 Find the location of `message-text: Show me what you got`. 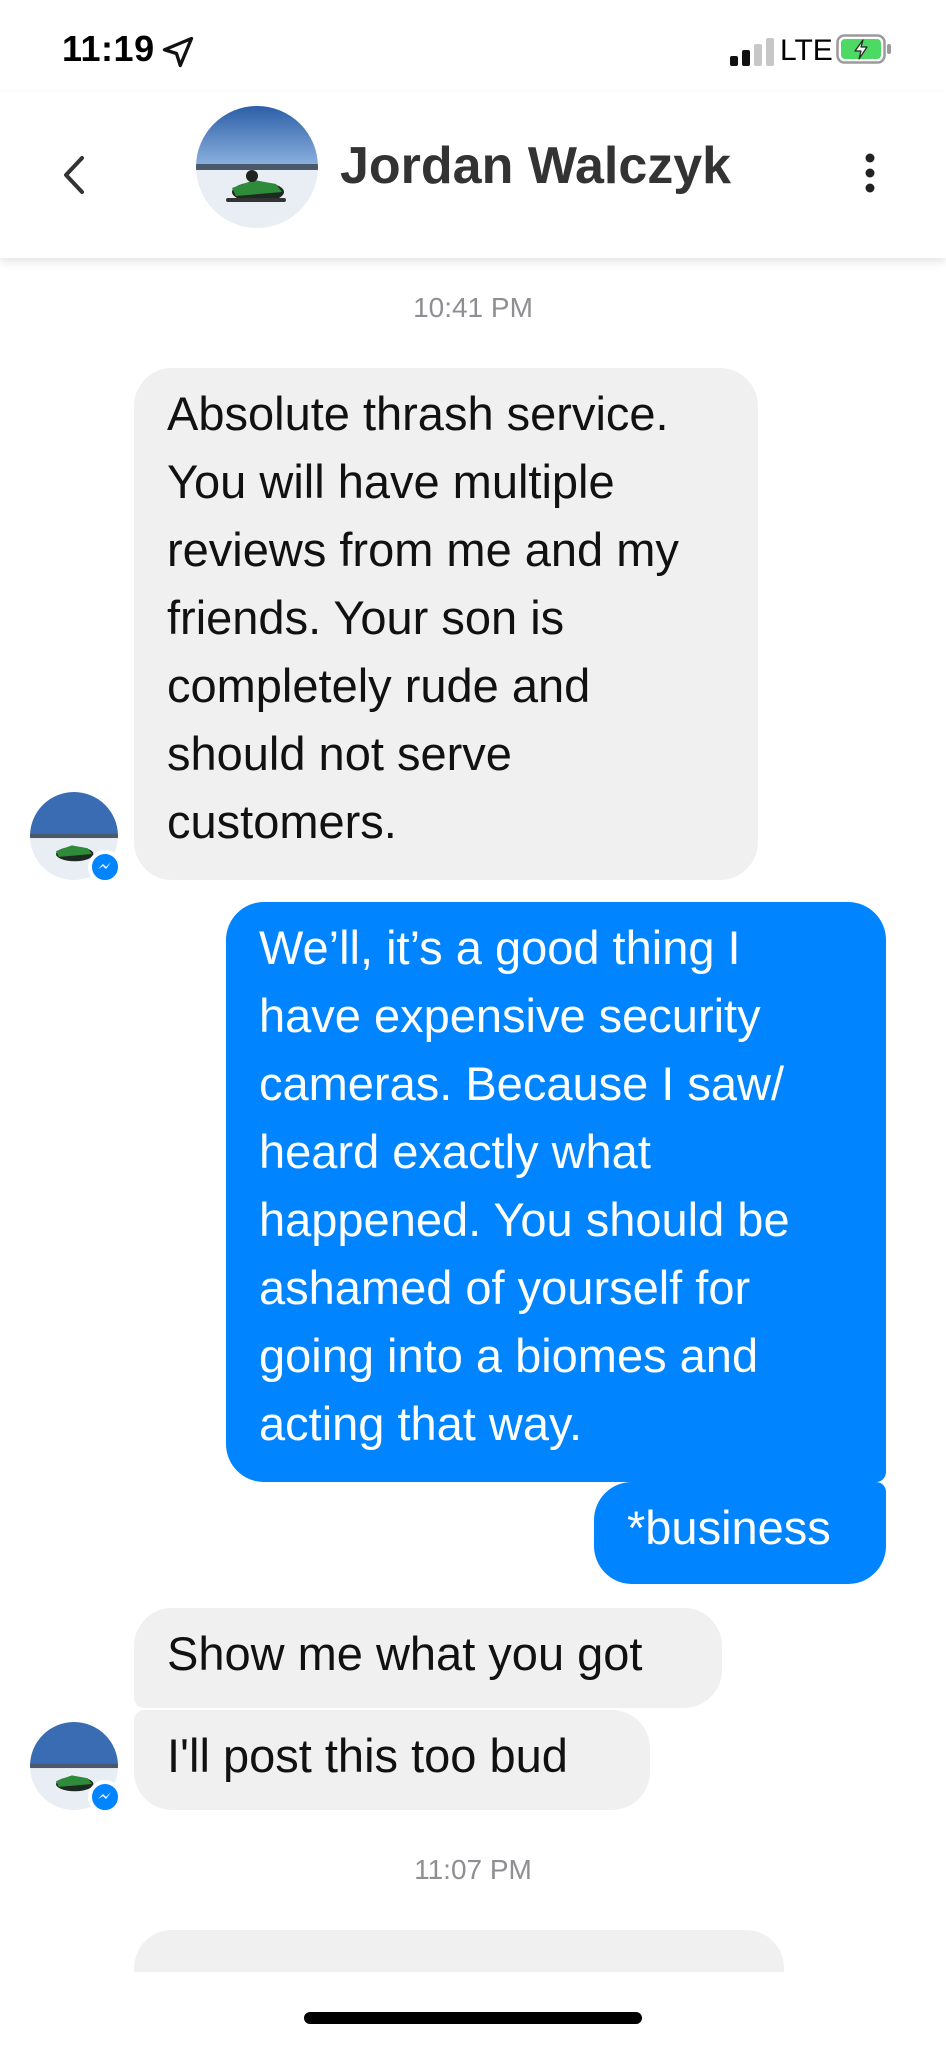

message-text: Show me what you got is located at coordinates (405, 1653).